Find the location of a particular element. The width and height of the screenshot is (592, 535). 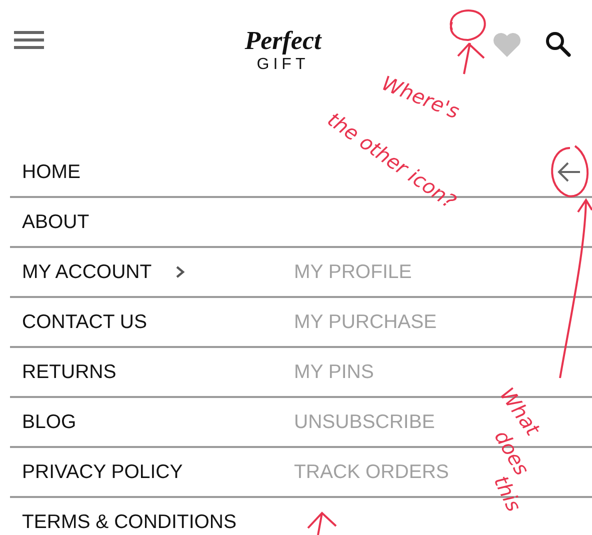

search-icon is located at coordinates (558, 44).